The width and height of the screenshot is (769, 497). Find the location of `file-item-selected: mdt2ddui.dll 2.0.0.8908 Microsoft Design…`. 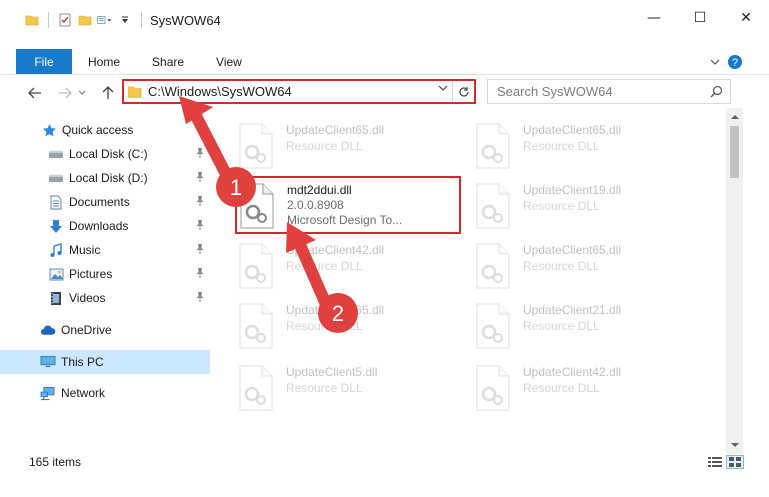

file-item-selected: mdt2ddui.dll 2.0.0.8908 Microsoft Design… is located at coordinates (348, 205).